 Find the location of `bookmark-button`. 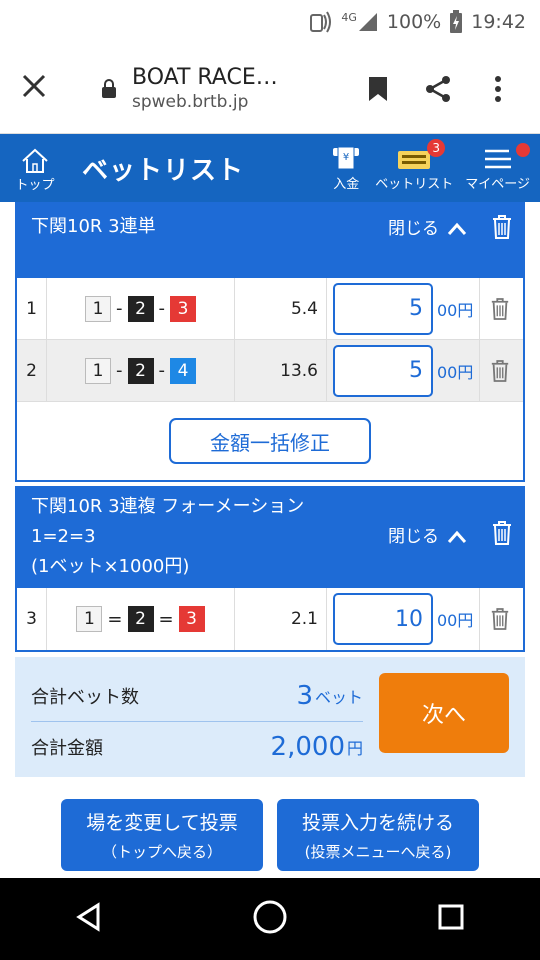

bookmark-button is located at coordinates (378, 89).